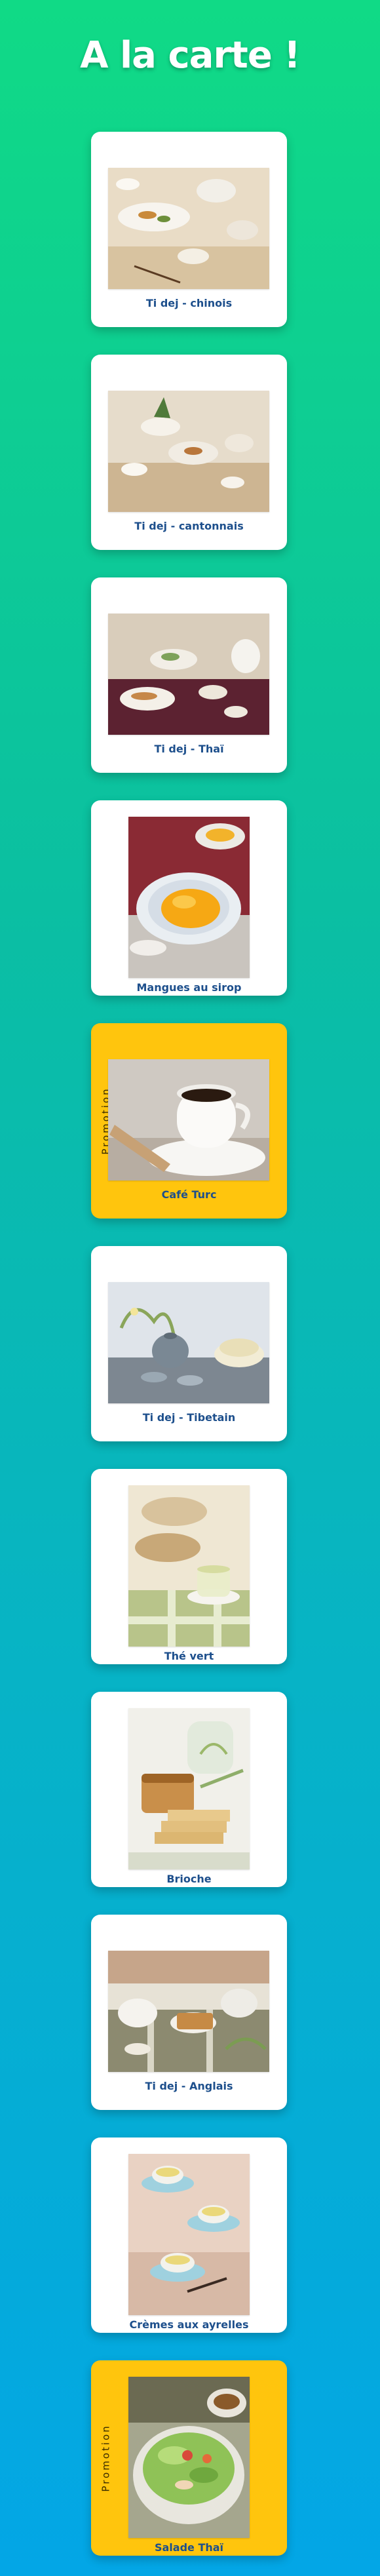 The image size is (380, 2576). I want to click on menu-card-ti-dej-thai: Ti dej - Thaï, so click(189, 675).